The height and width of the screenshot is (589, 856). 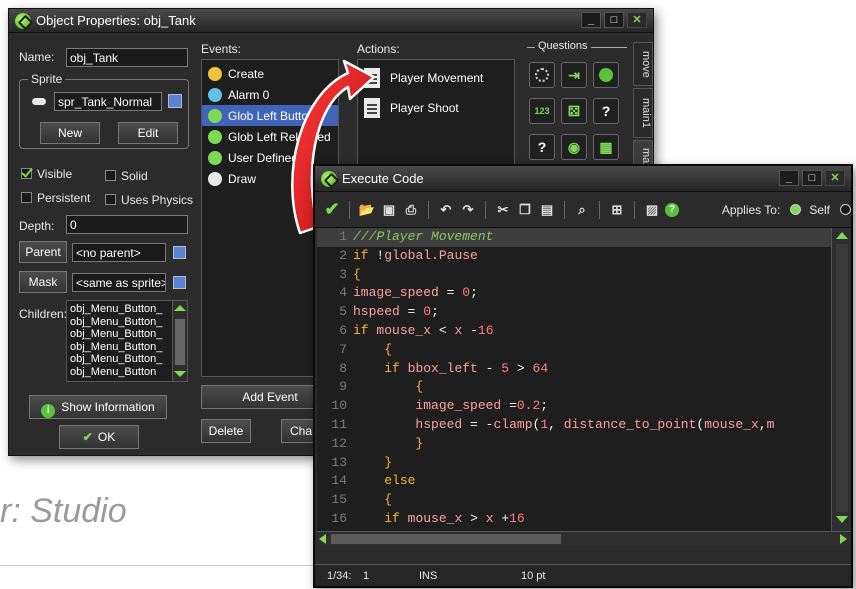 I want to click on code-line: 4 image_speed = 0;, so click(x=574, y=293).